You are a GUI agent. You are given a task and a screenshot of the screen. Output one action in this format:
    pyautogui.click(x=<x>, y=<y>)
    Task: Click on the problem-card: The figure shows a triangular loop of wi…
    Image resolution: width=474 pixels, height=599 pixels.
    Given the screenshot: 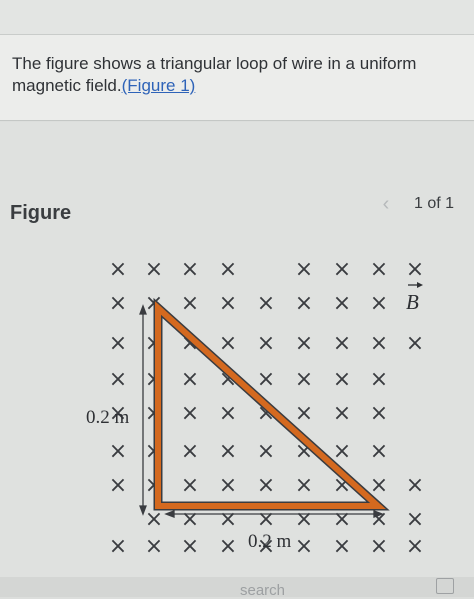 What is the action you would take?
    pyautogui.click(x=237, y=78)
    